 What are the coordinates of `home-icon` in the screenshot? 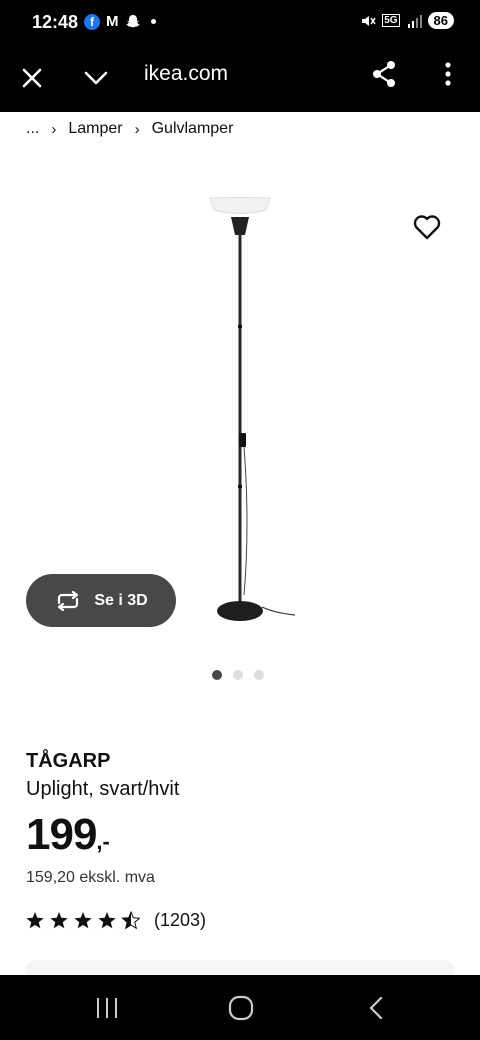 It's located at (241, 1008).